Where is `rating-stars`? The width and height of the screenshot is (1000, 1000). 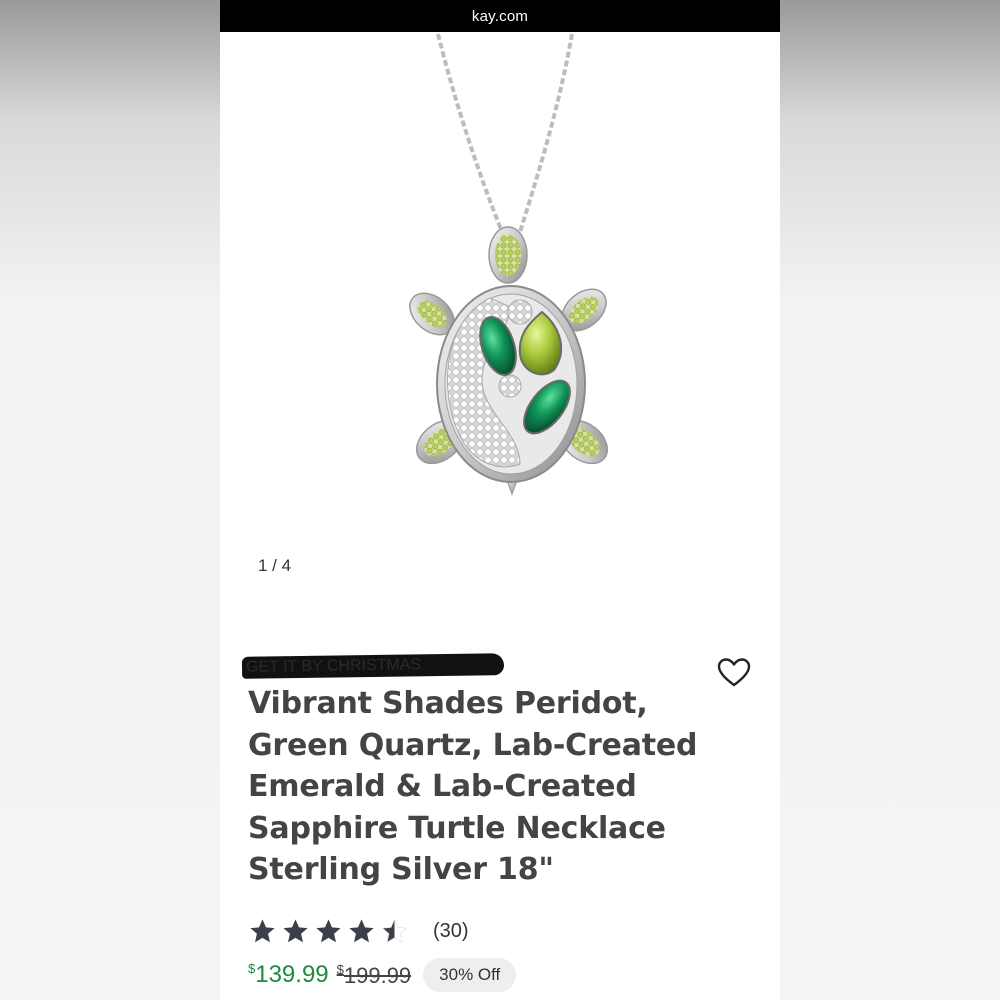 rating-stars is located at coordinates (328, 931).